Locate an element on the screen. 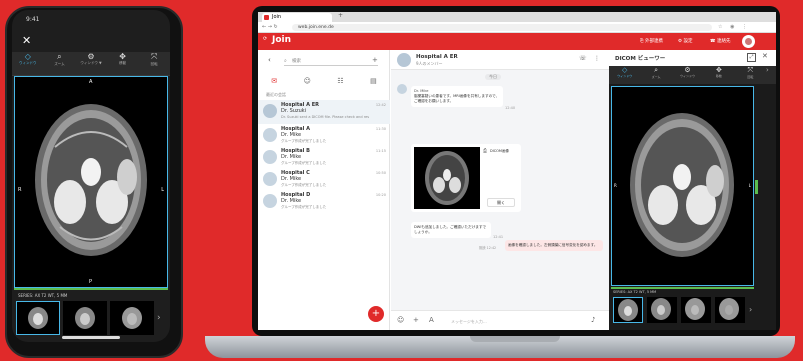  list-item: Hospital C Dr. Mike グループ作成が完了しました 10:50 is located at coordinates (324, 179).